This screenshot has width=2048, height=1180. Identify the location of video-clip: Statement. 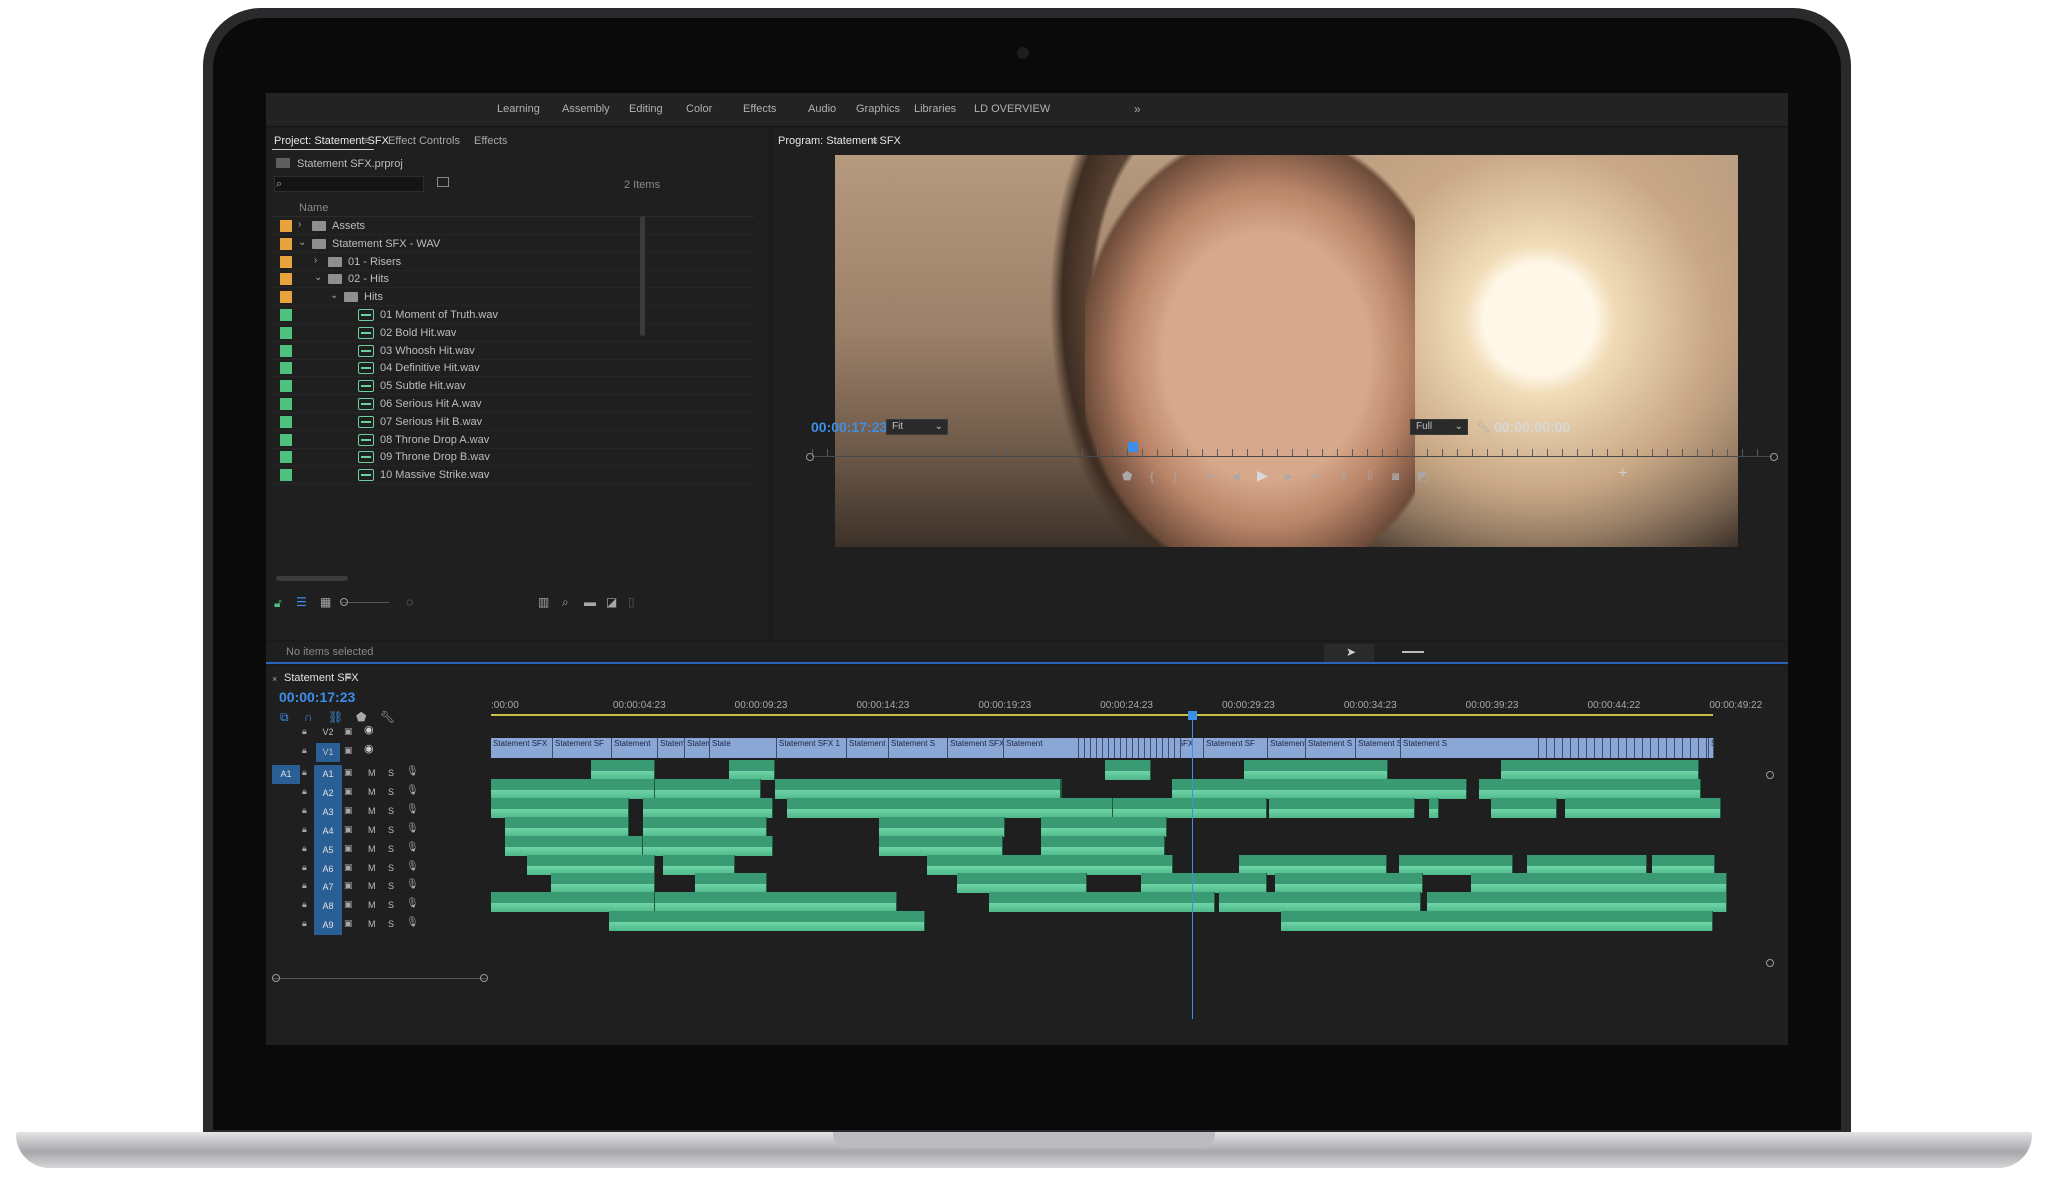
(1039, 748).